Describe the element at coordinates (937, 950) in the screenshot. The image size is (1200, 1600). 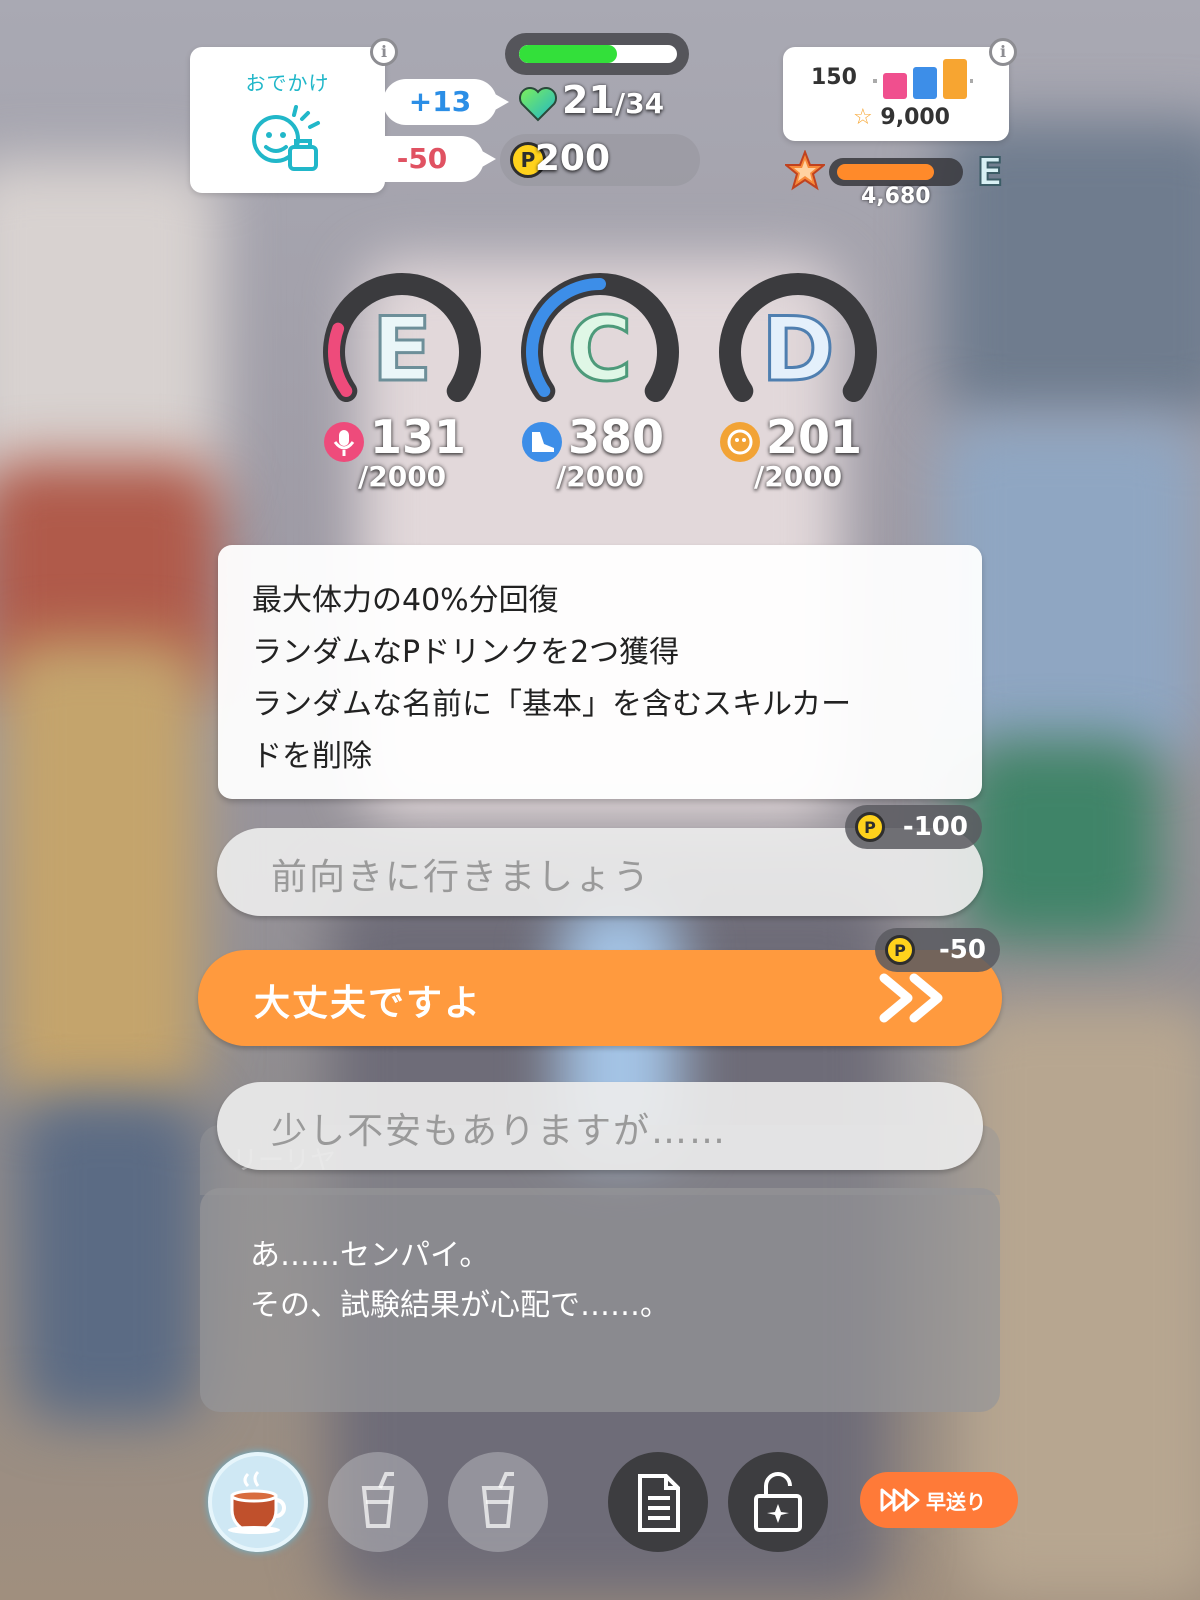
I see `choice-2-cost: P -50` at that location.